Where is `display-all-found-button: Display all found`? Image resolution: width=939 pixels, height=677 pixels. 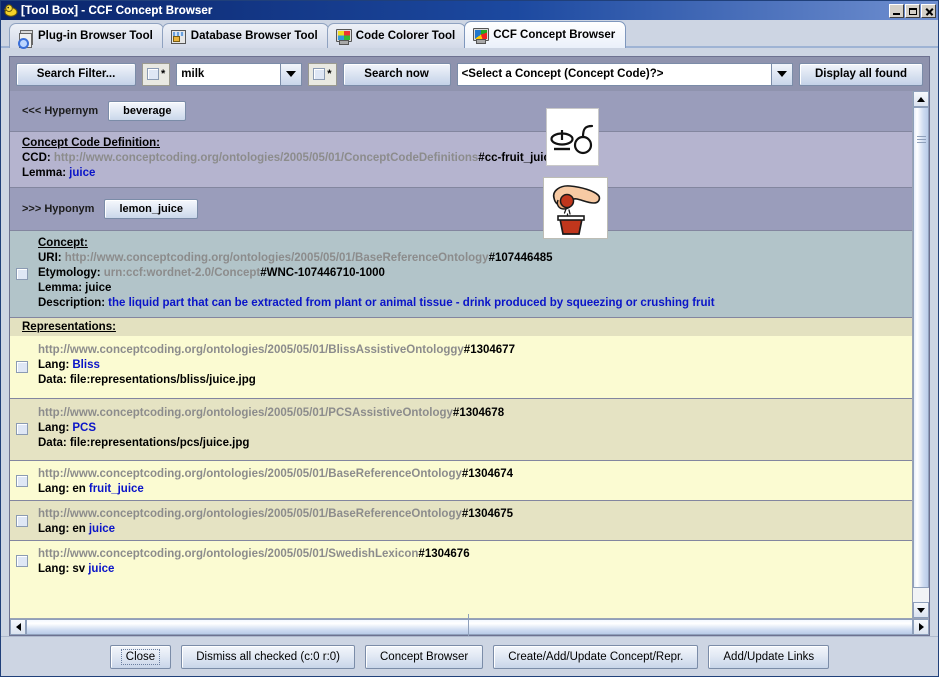
display-all-found-button: Display all found is located at coordinates (861, 74).